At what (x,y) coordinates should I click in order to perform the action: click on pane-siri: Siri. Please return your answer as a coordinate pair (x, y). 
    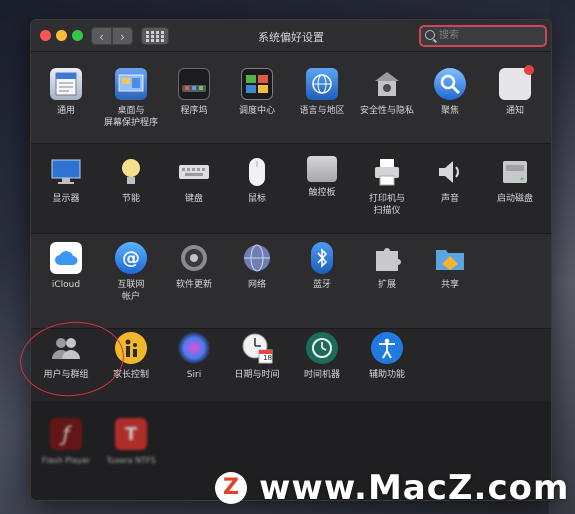
    Looking at the image, I should click on (194, 356).